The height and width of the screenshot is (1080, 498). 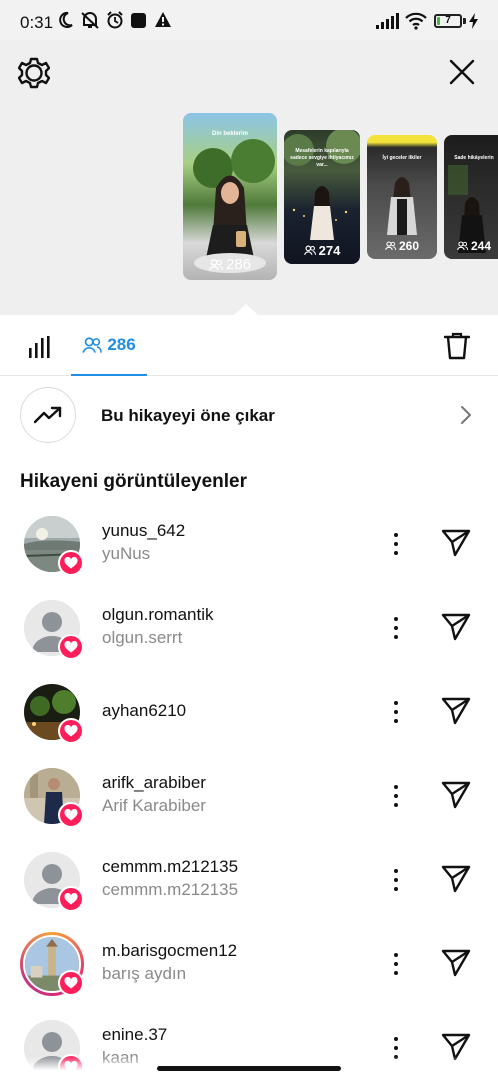 What do you see at coordinates (143, 531) in the screenshot?
I see `viewer-username: yunus_642` at bounding box center [143, 531].